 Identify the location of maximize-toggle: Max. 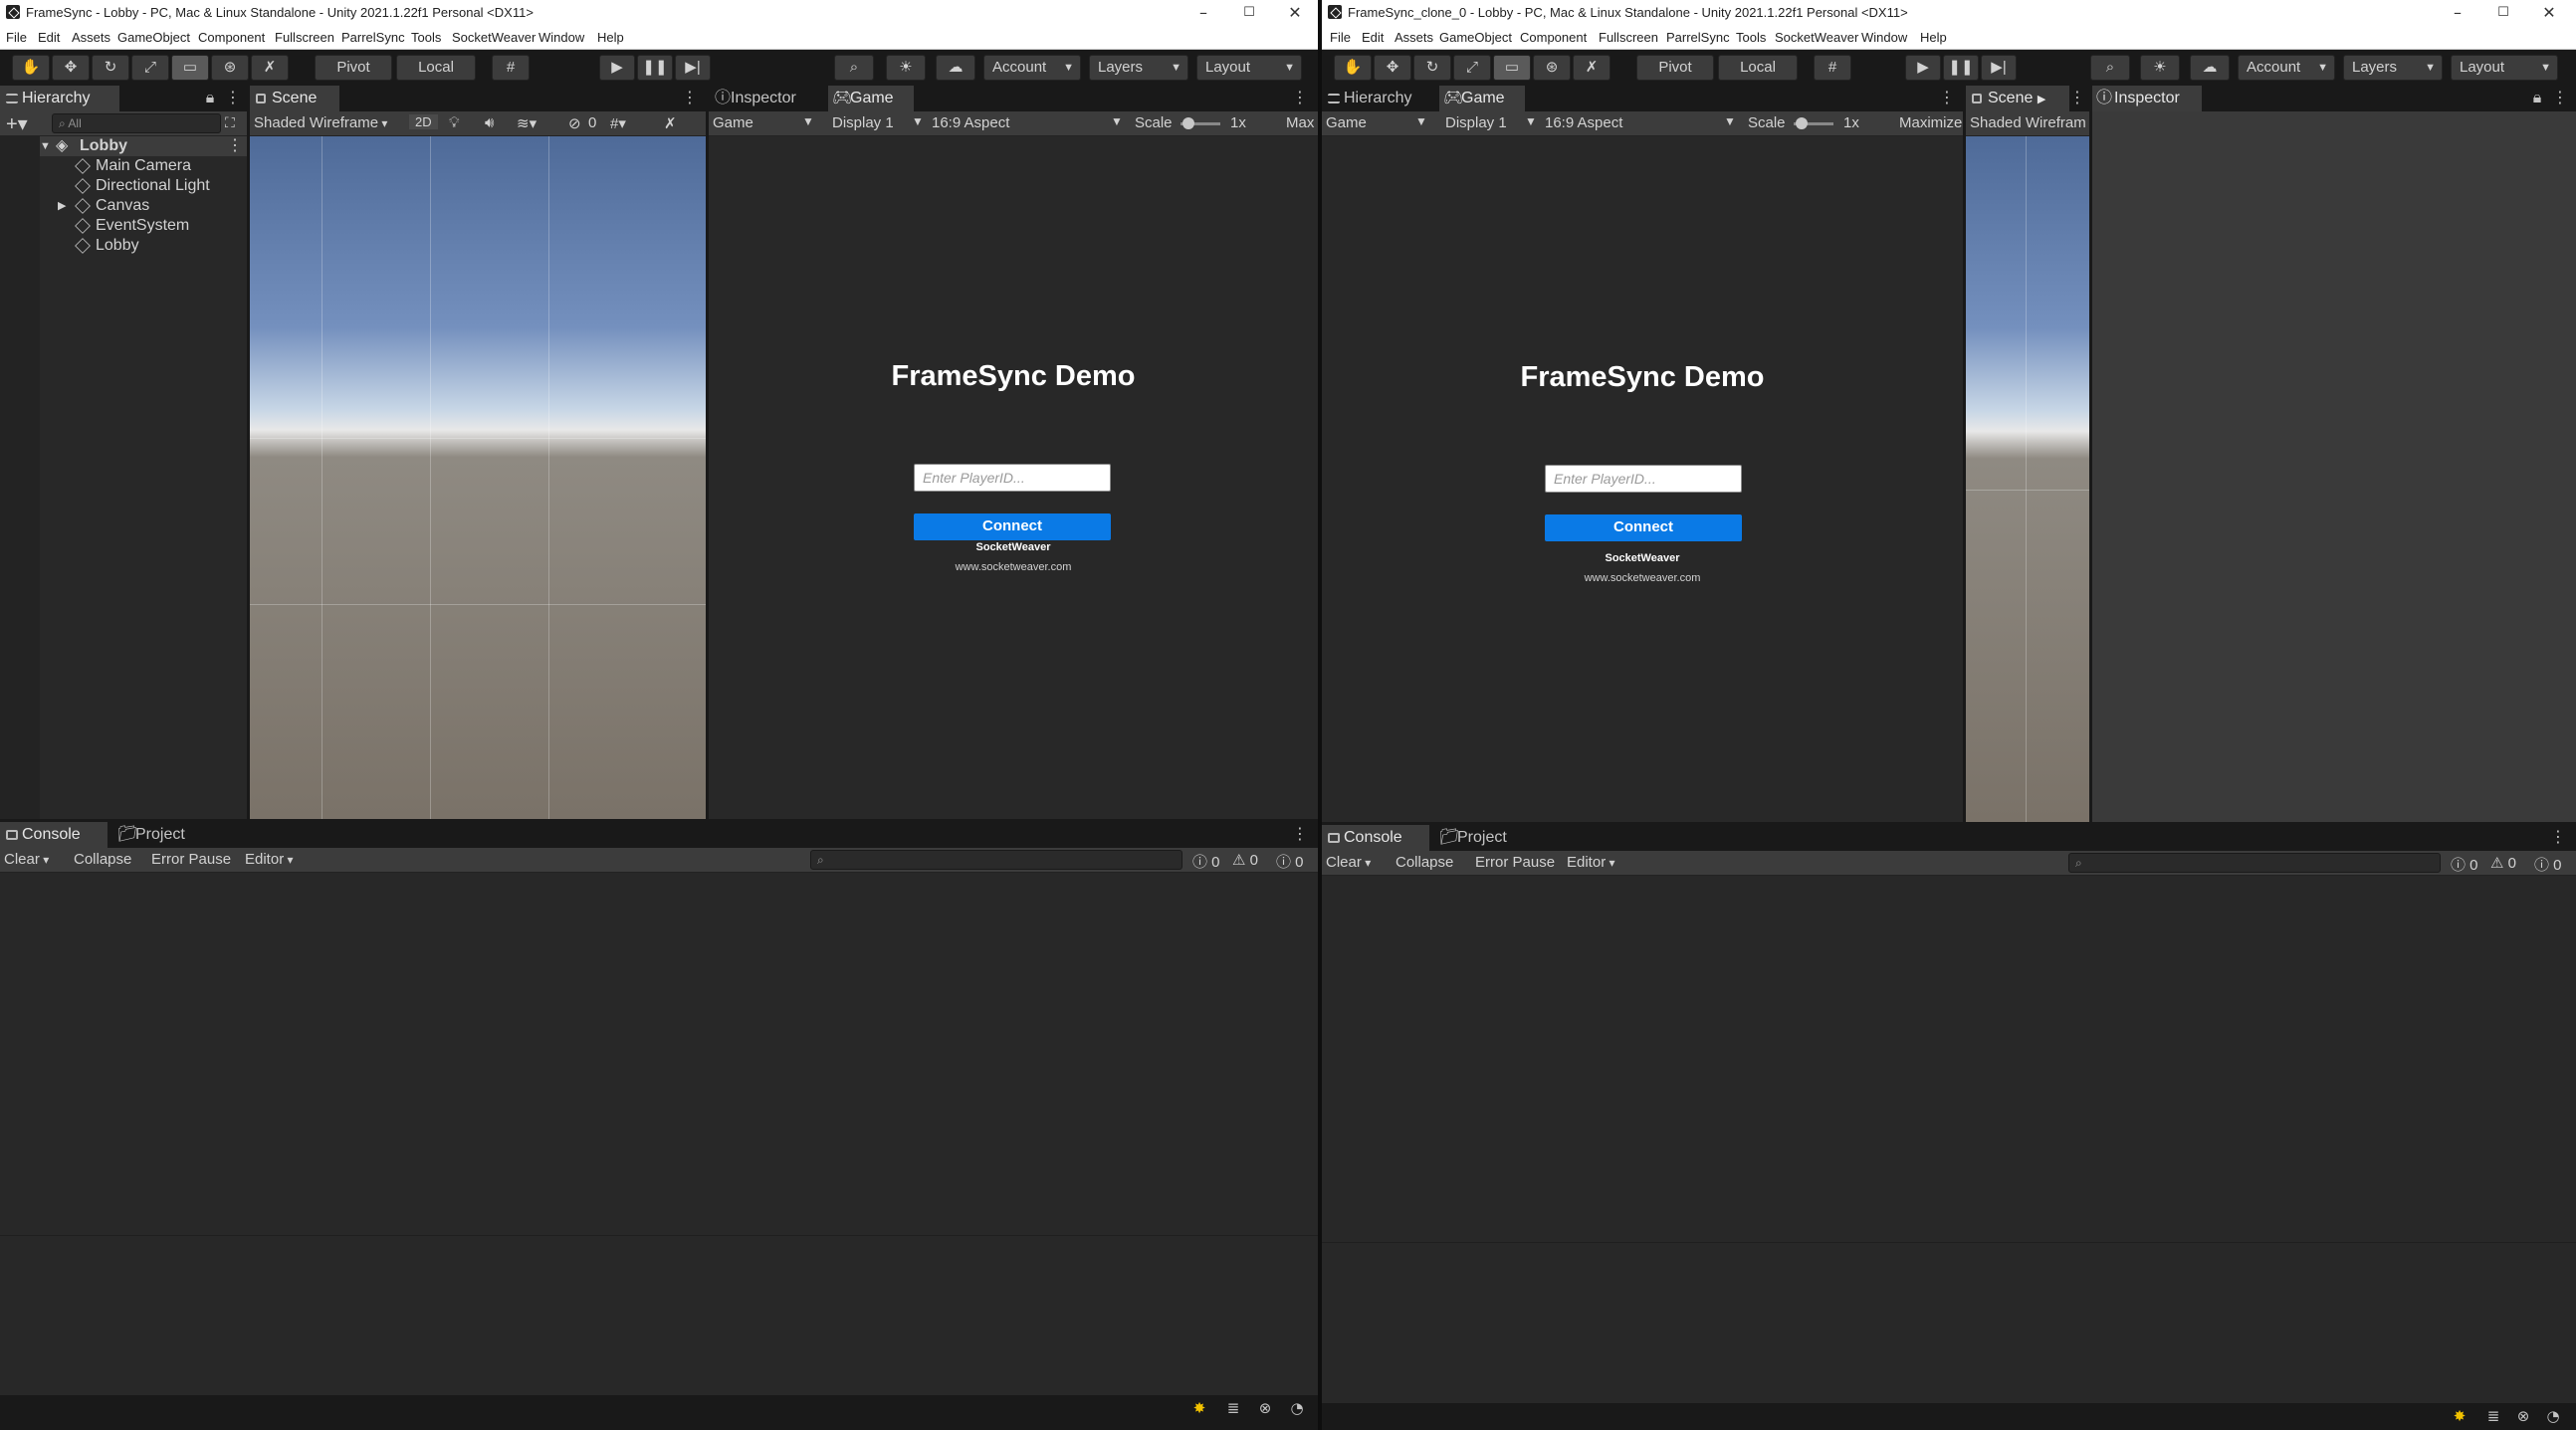
(1300, 122).